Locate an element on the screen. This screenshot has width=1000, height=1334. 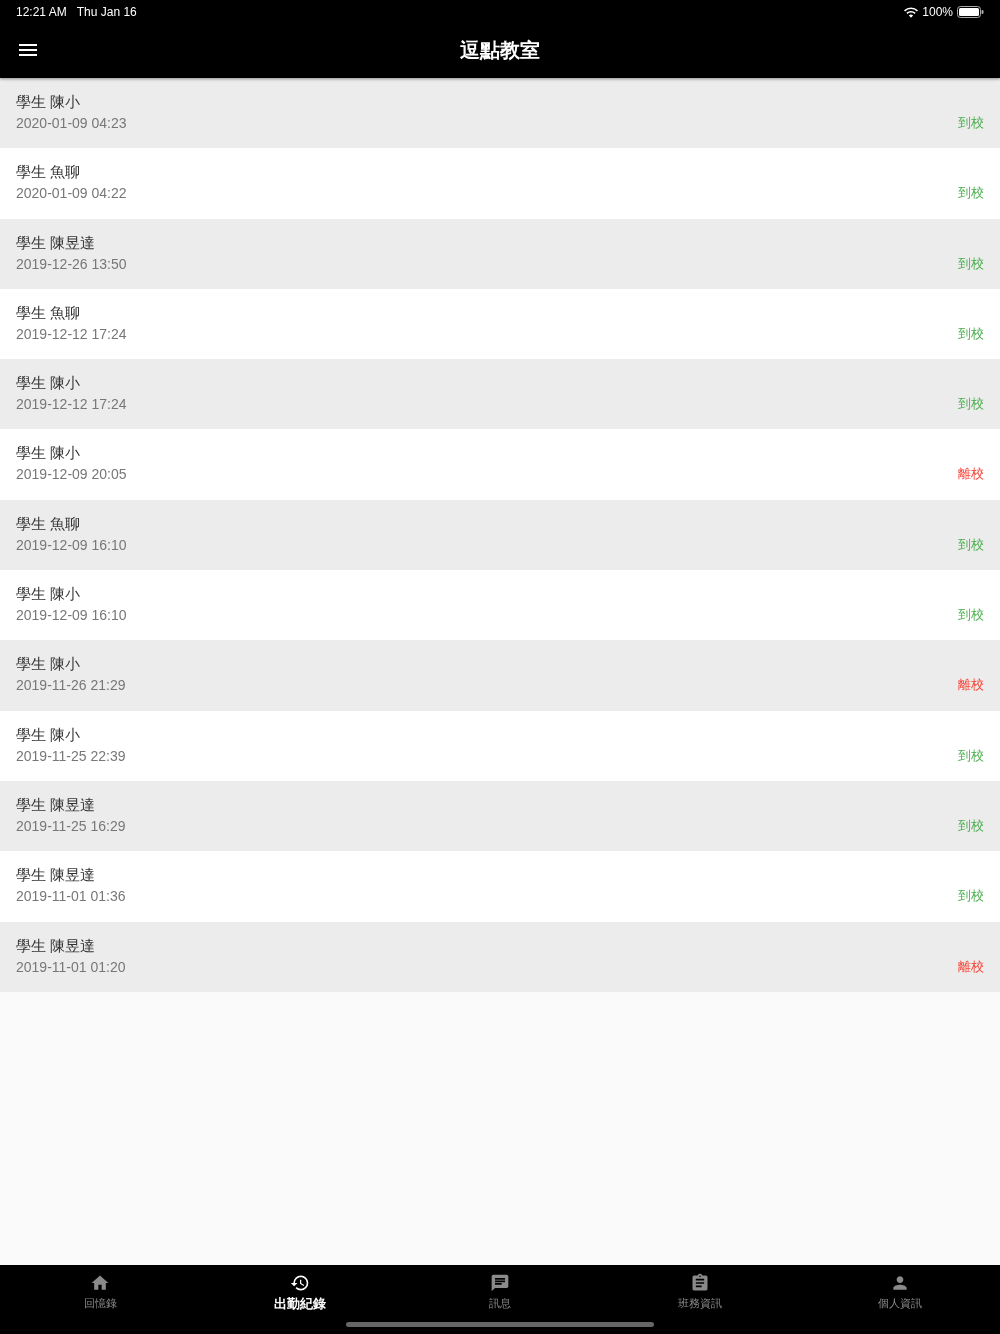
record-time: 2019-11-01 01:20 is located at coordinates (71, 967).